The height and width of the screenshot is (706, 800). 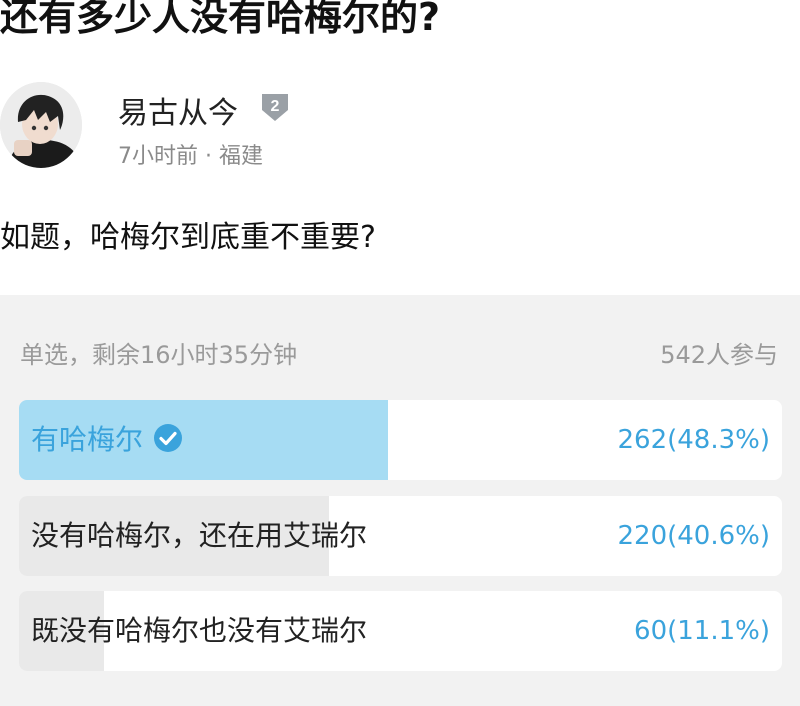 What do you see at coordinates (400, 440) in the screenshot?
I see `poll-option: 有哈梅尔 262(48.3%)` at bounding box center [400, 440].